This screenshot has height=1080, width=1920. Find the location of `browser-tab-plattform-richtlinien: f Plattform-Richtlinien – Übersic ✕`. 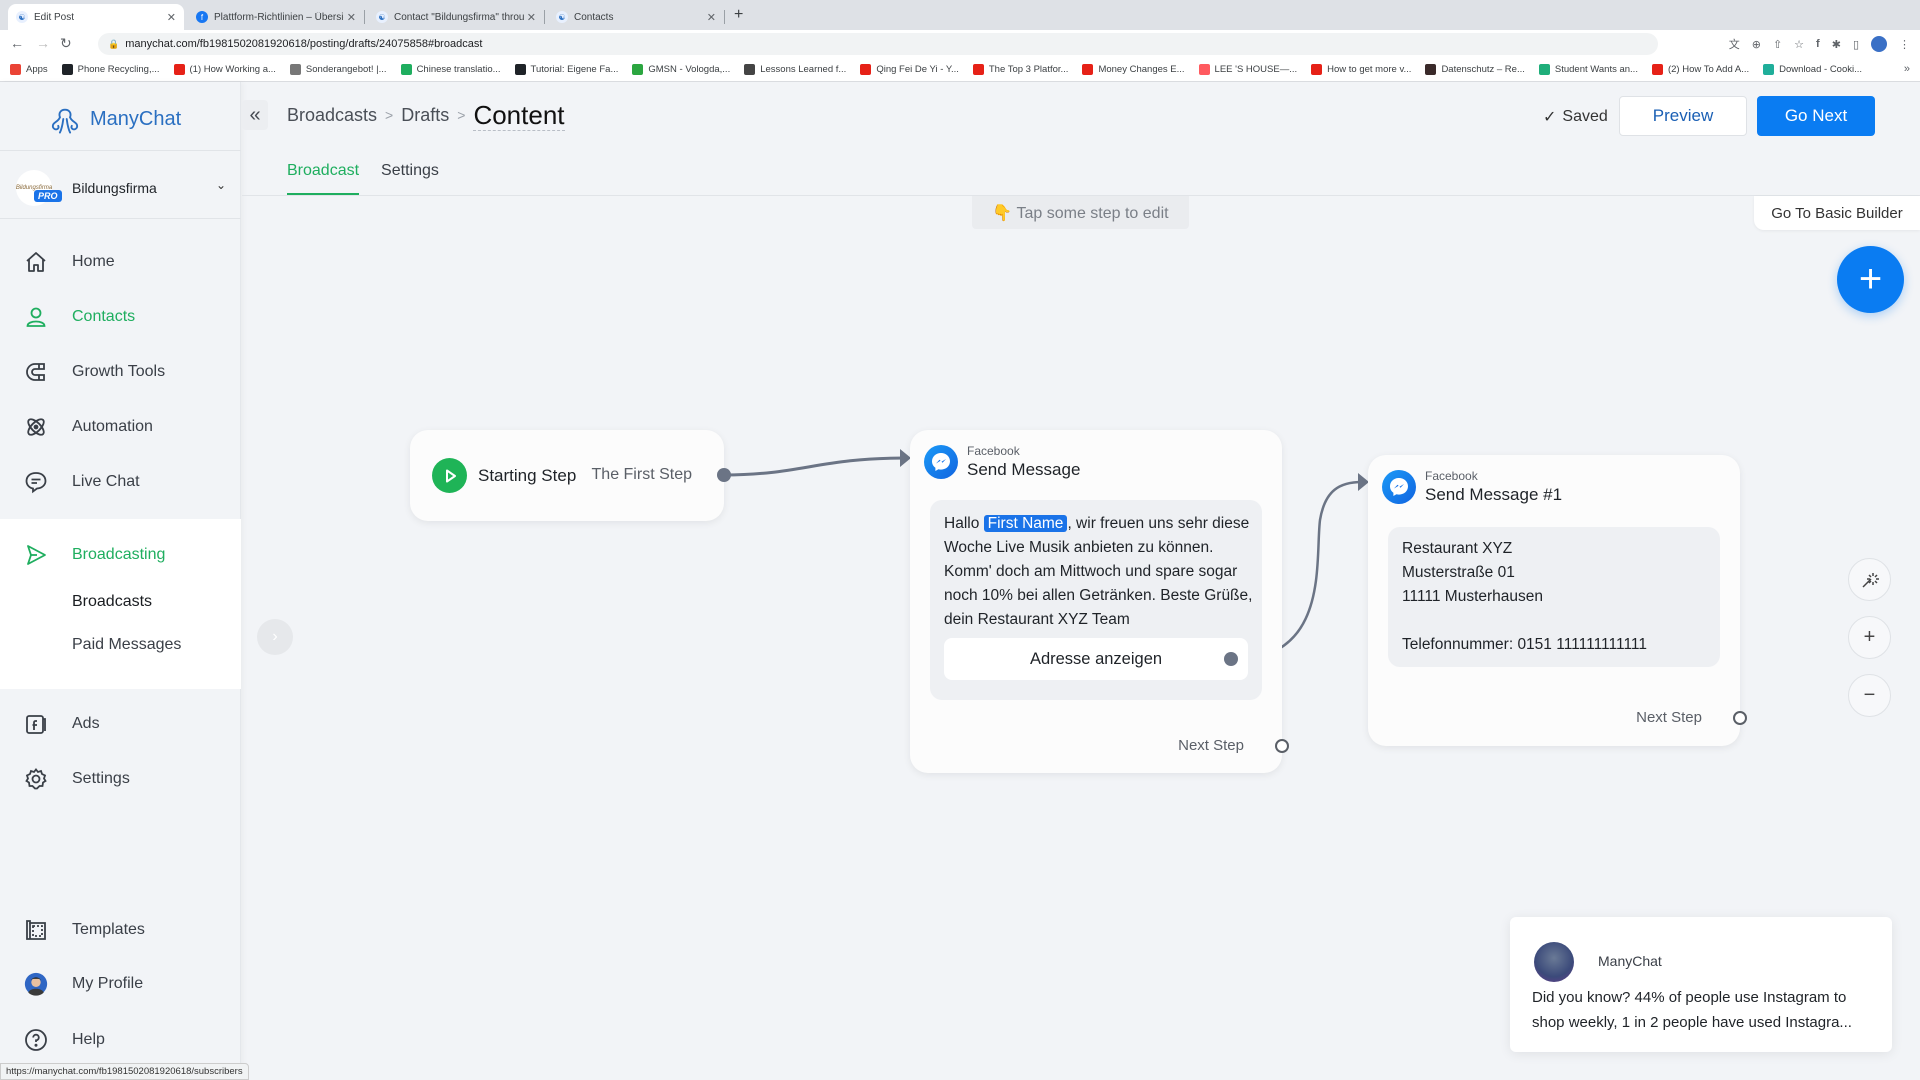

browser-tab-plattform-richtlinien: f Plattform-Richtlinien – Übersic ✕ is located at coordinates (276, 17).